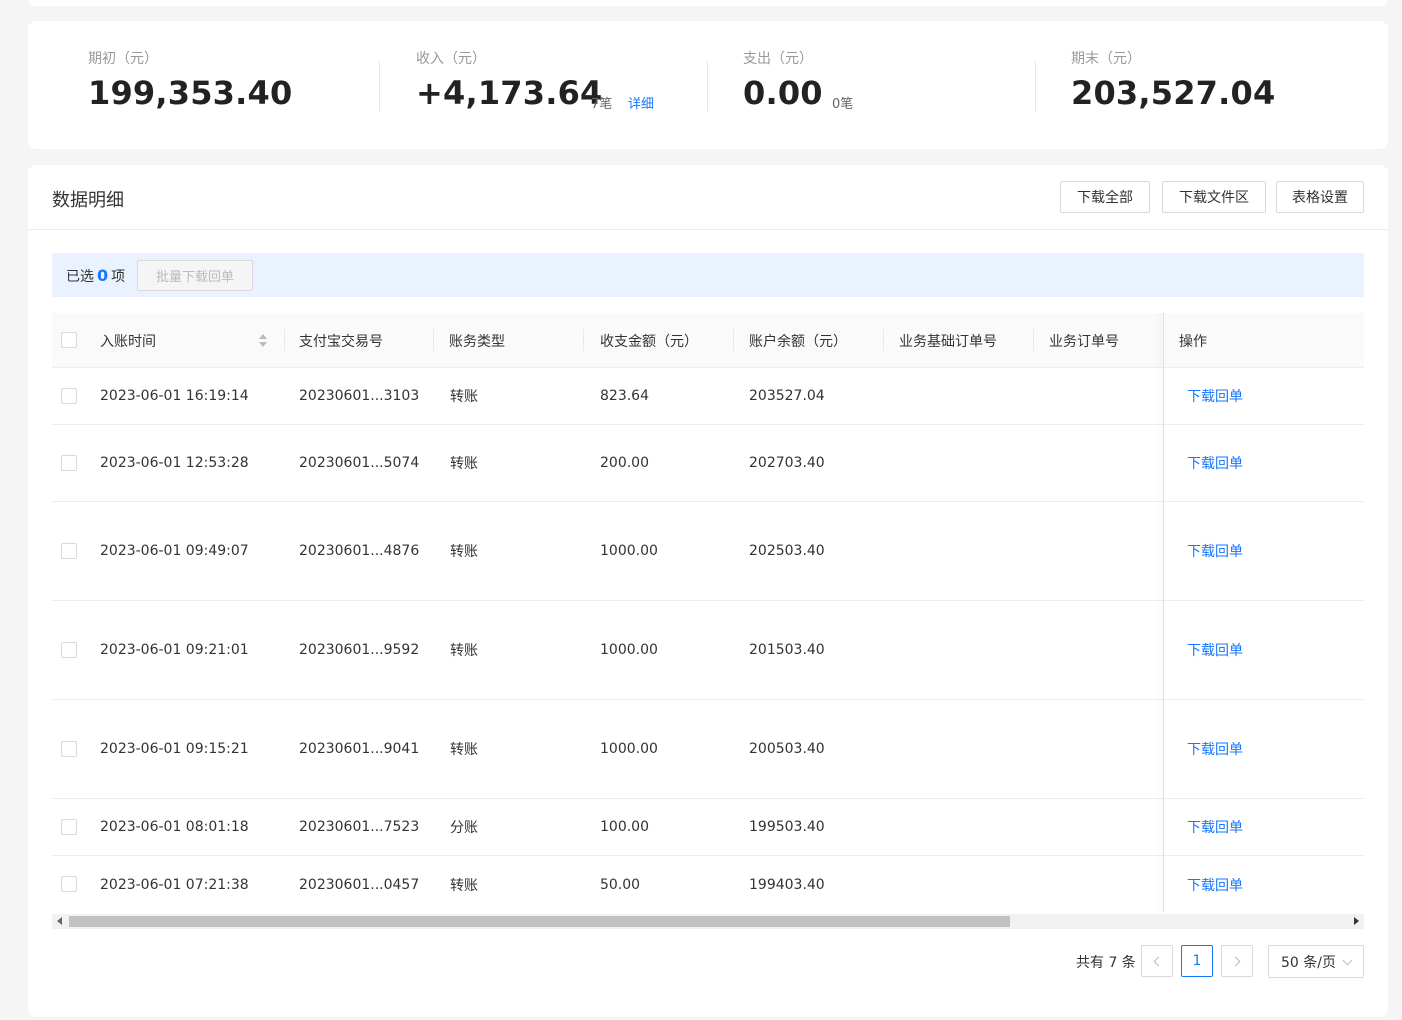  What do you see at coordinates (174, 551) in the screenshot?
I see `cell-time: 2023-06-01 09:49:07` at bounding box center [174, 551].